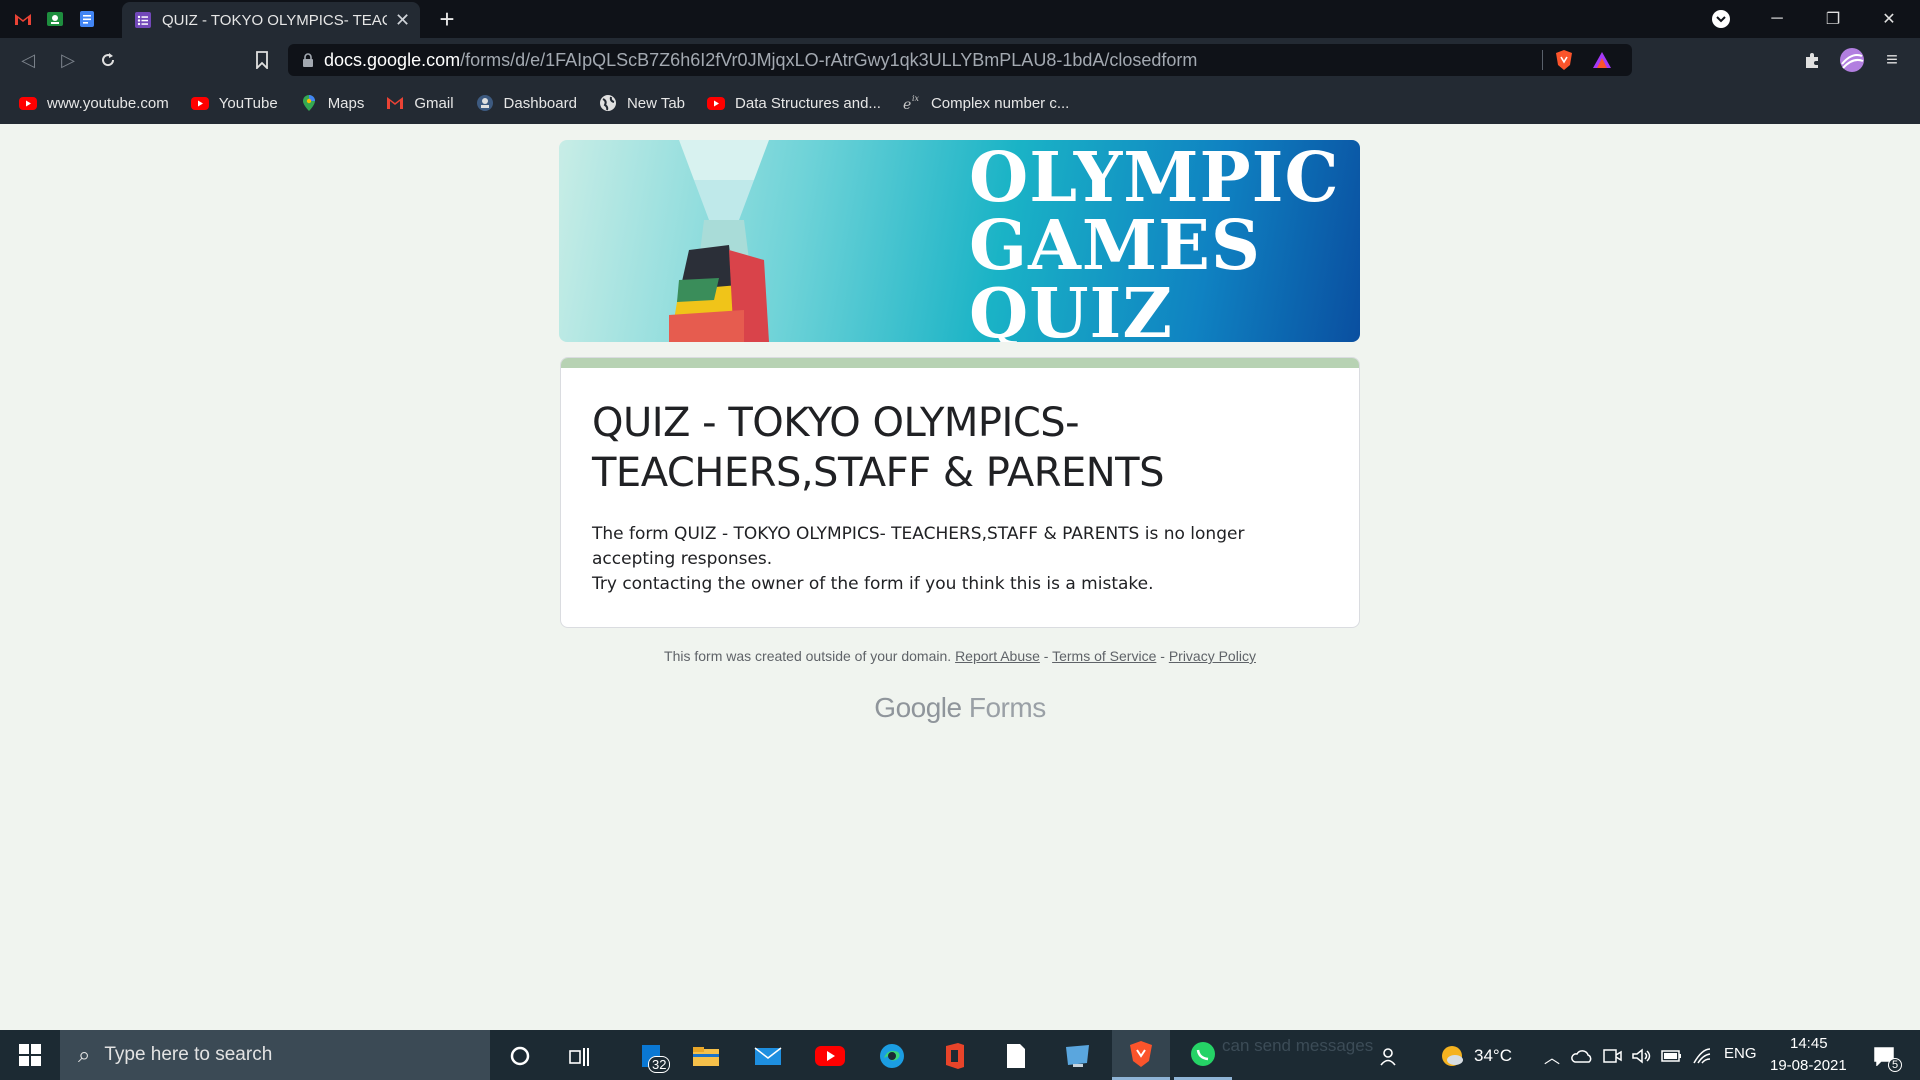  What do you see at coordinates (641, 103) in the screenshot?
I see `bookmark-new-tab: New Tab` at bounding box center [641, 103].